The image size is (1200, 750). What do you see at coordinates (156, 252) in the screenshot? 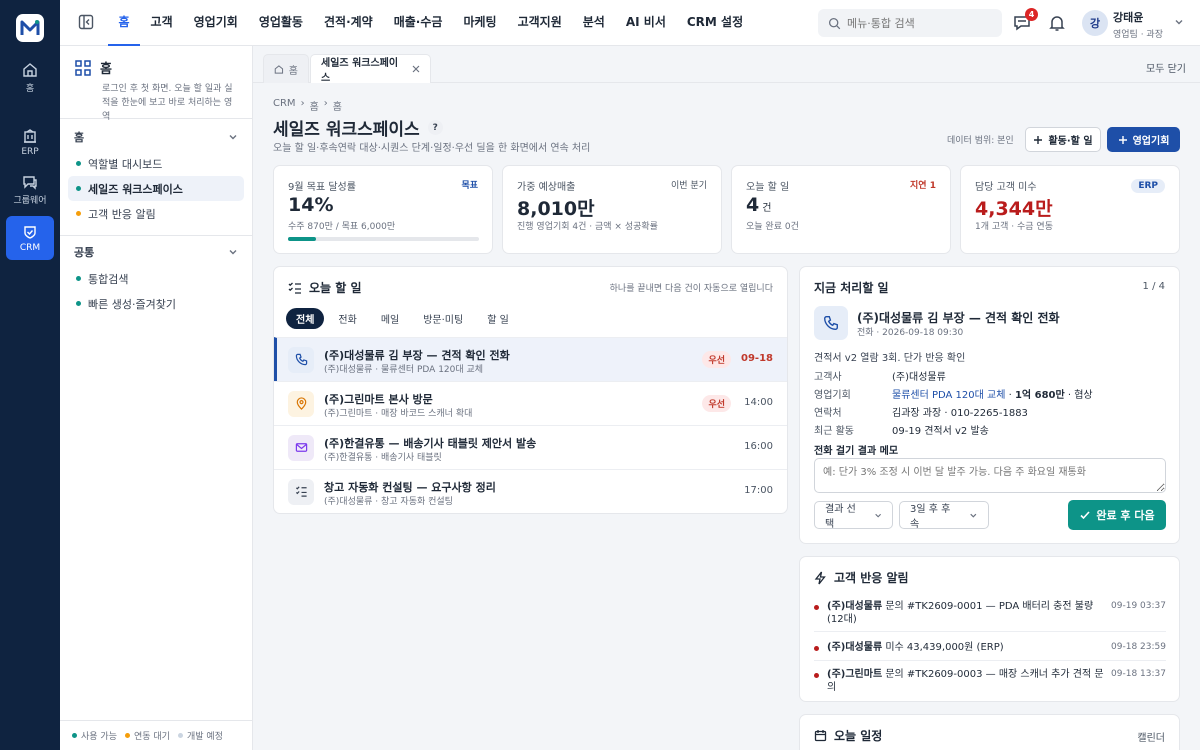
I see `sidebar-group-title: 공통` at bounding box center [156, 252].